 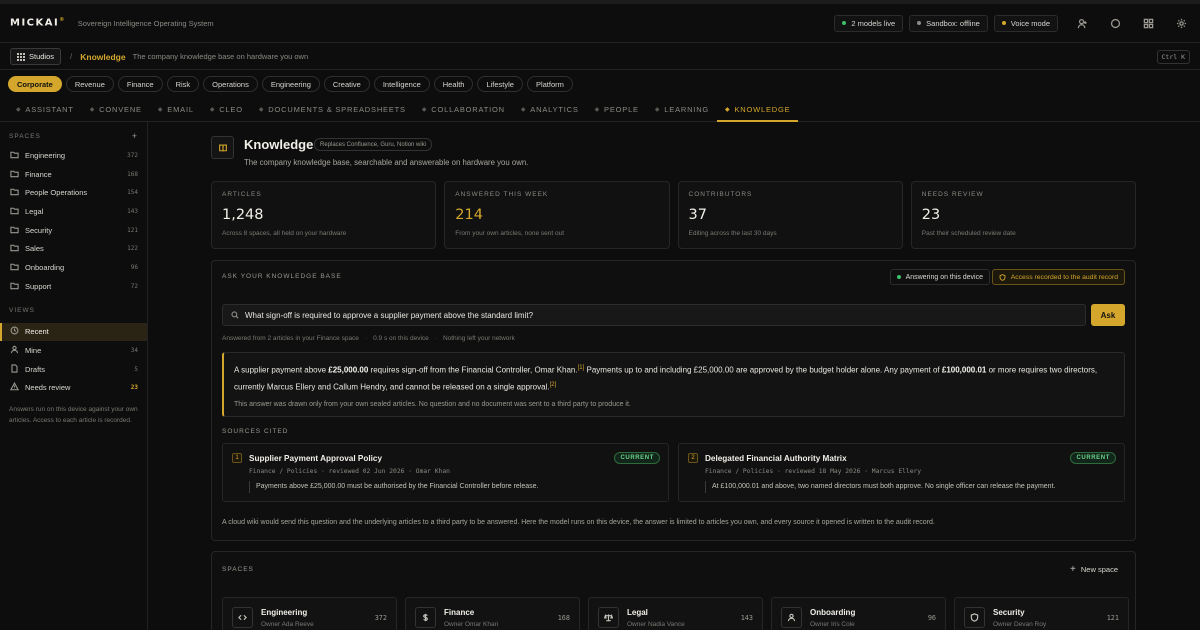 What do you see at coordinates (315, 458) in the screenshot?
I see `source-title: Supplier Payment Approval Policy` at bounding box center [315, 458].